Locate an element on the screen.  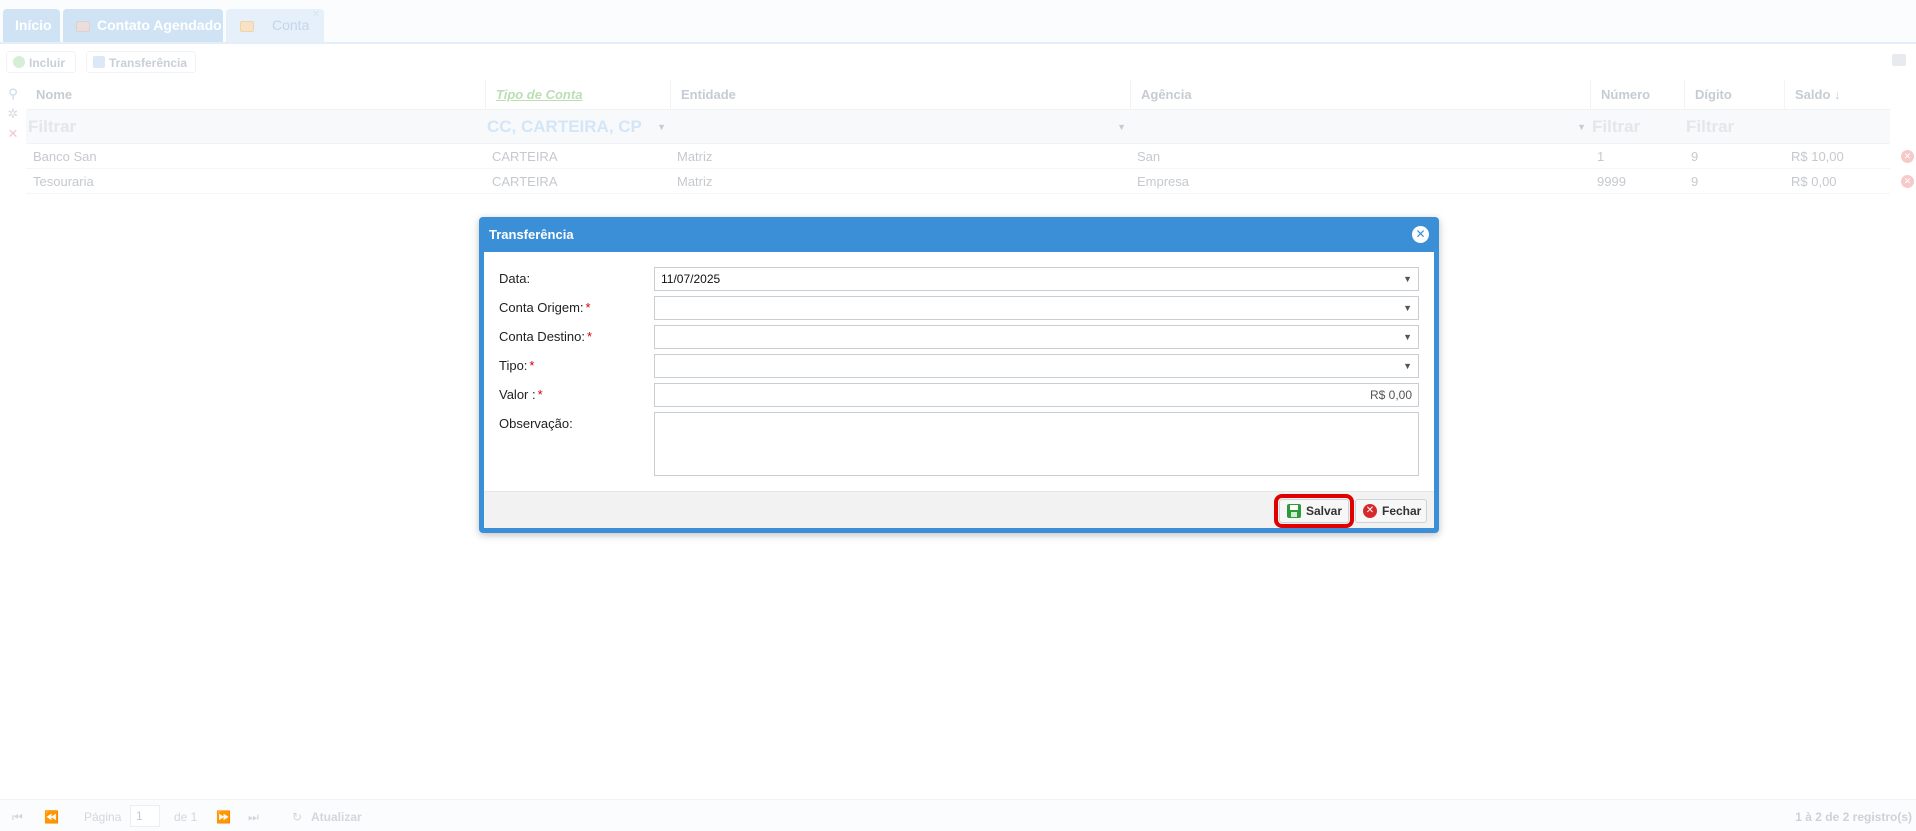
label-text: Conta Origem: is located at coordinates (541, 307).